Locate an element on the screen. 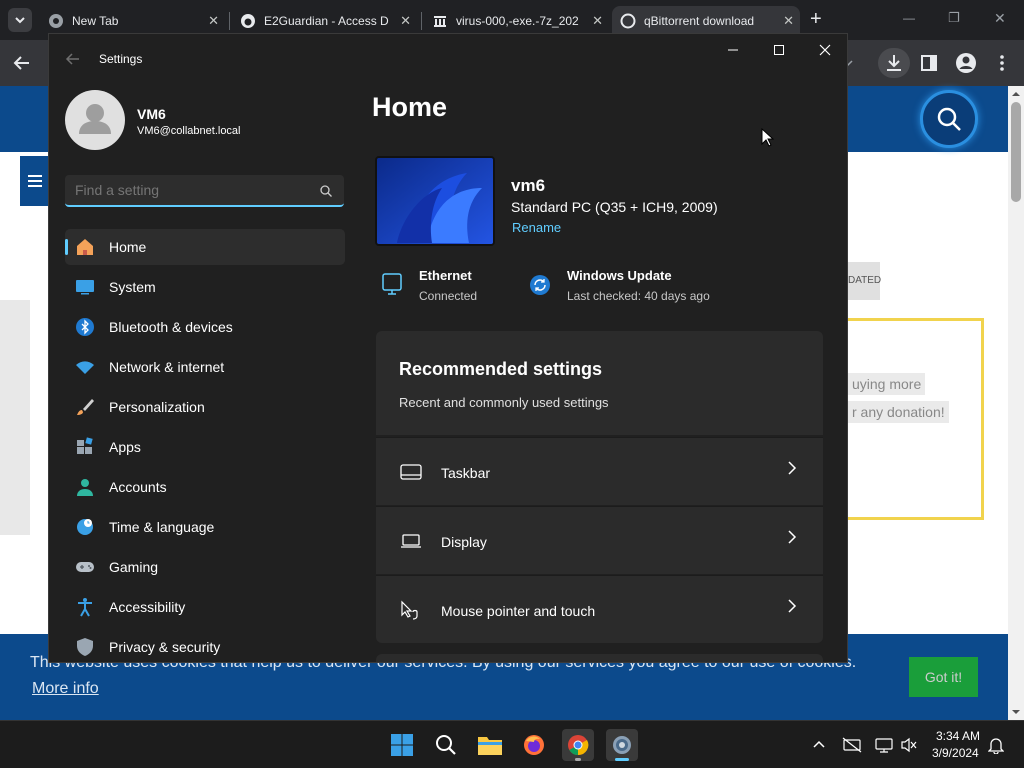  nav-item-label: System is located at coordinates (132, 287).